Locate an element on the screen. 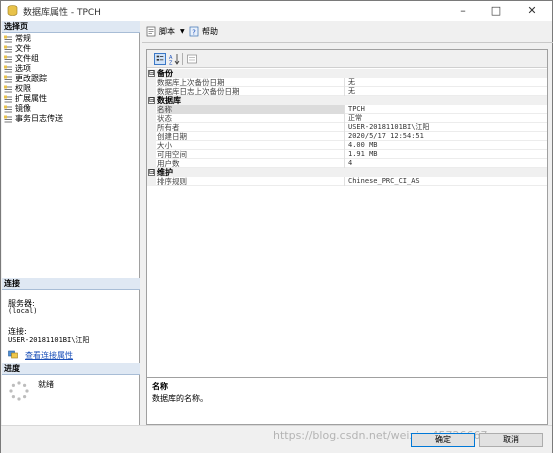  category-row: ⊟ 备份 is located at coordinates (347, 73).